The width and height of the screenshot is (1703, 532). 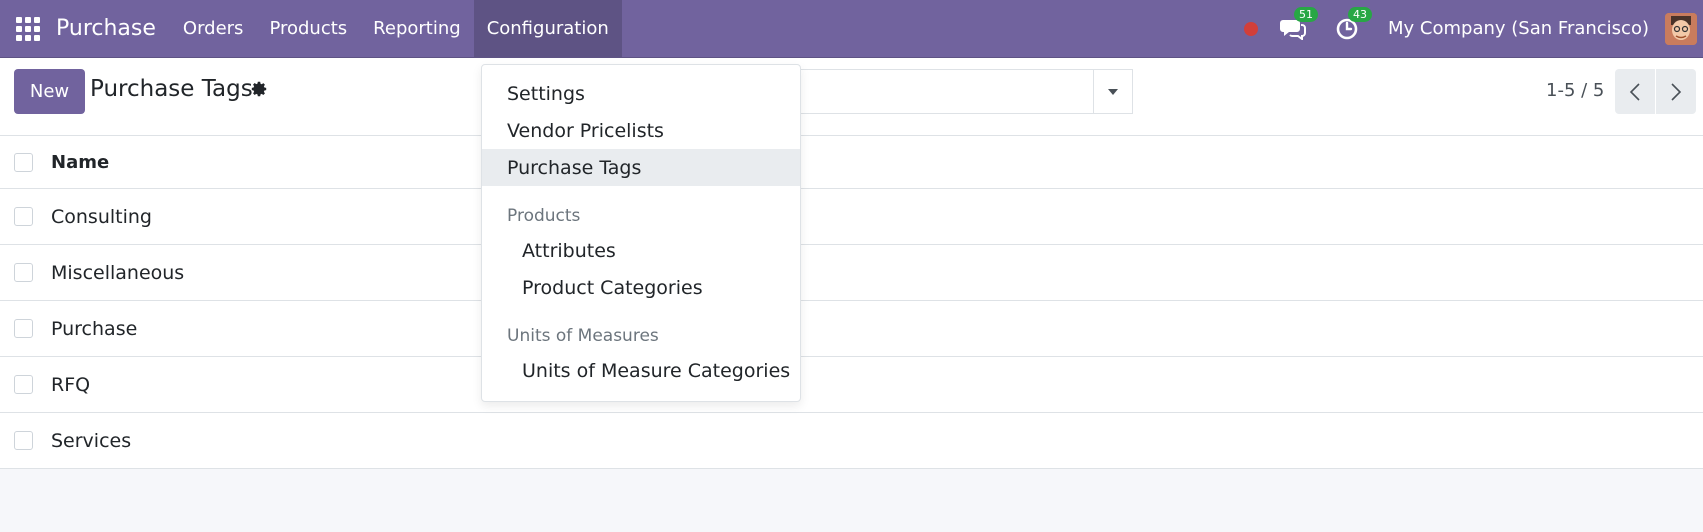 What do you see at coordinates (117, 273) in the screenshot?
I see `row-name: Miscellaneous` at bounding box center [117, 273].